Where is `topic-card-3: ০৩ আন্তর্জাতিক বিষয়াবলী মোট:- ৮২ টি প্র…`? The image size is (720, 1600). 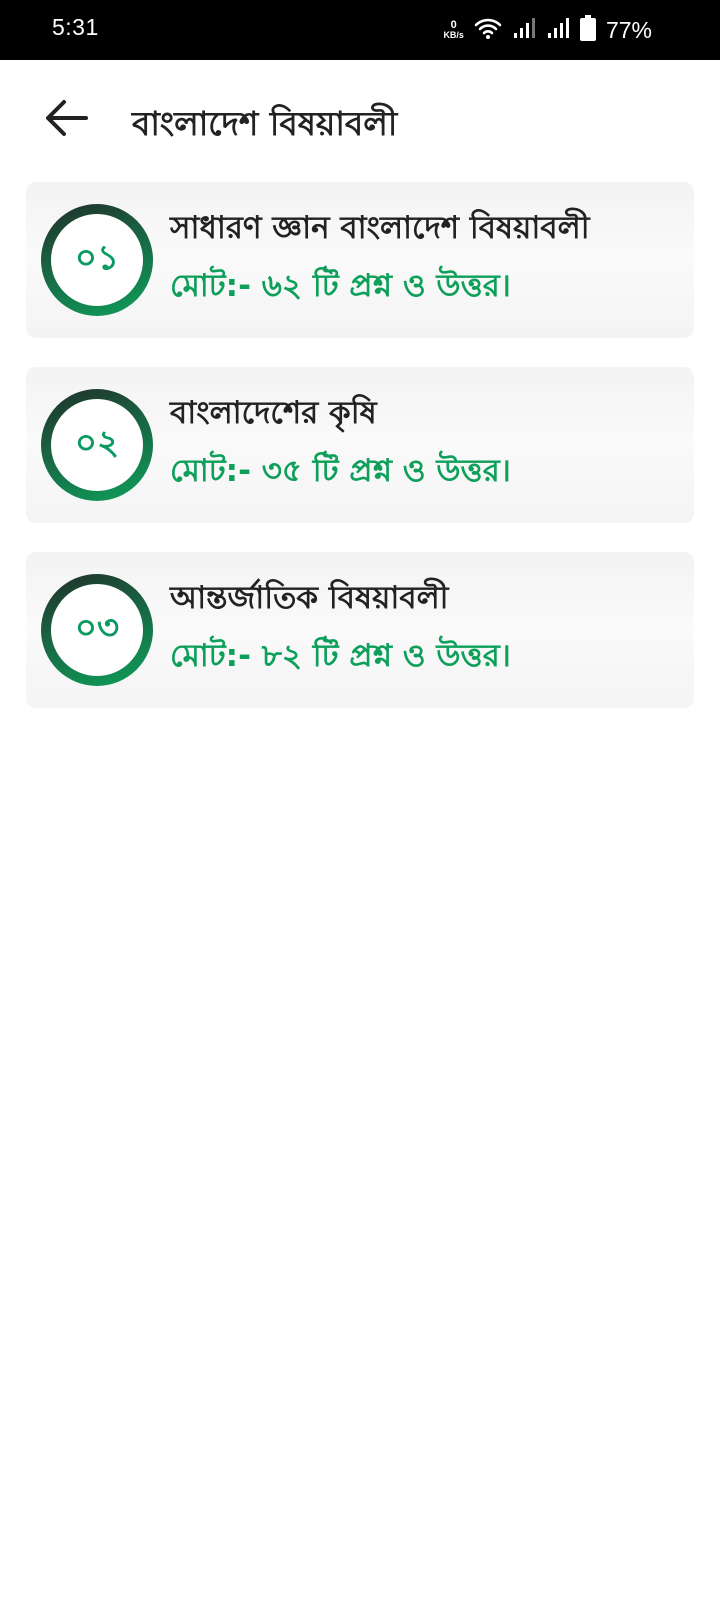
topic-card-3: ০৩ আন্তর্জাতিক বিষয়াবলী মোট:- ৮২ টি প্র… is located at coordinates (360, 630).